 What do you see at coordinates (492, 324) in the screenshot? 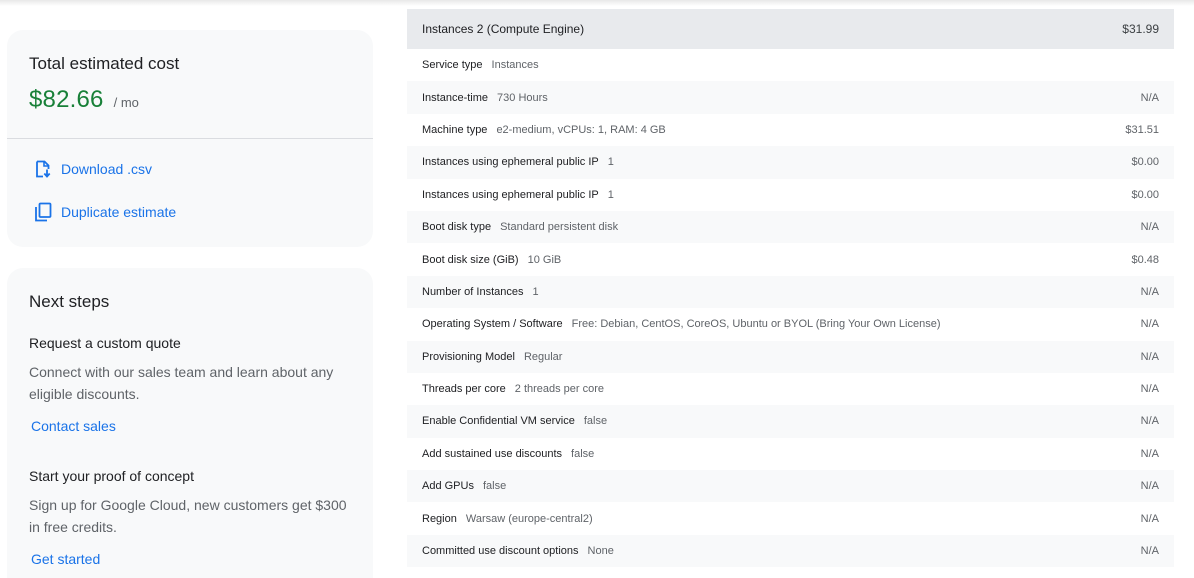
I see `row-label: Operating System / Software` at bounding box center [492, 324].